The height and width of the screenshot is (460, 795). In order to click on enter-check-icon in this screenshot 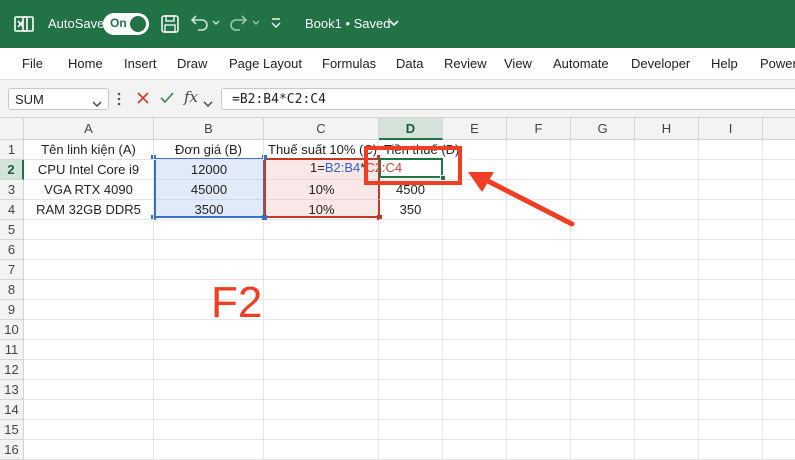, I will do `click(167, 98)`.